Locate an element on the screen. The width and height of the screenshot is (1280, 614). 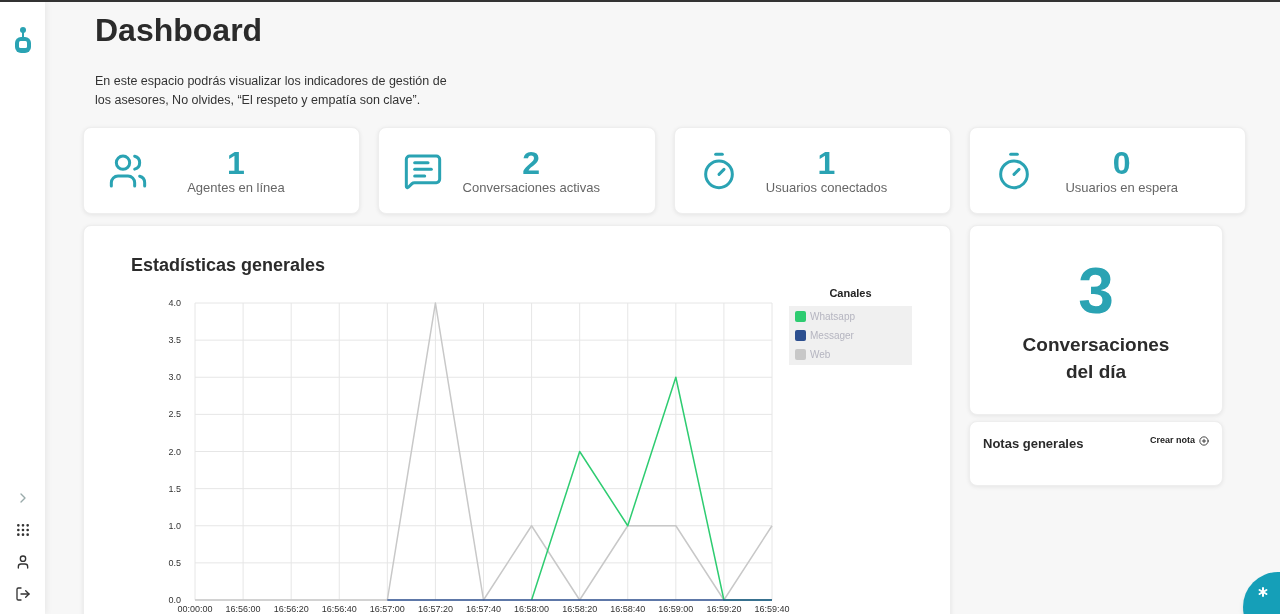
x-tick-label: 16:58:00 is located at coordinates (532, 609).